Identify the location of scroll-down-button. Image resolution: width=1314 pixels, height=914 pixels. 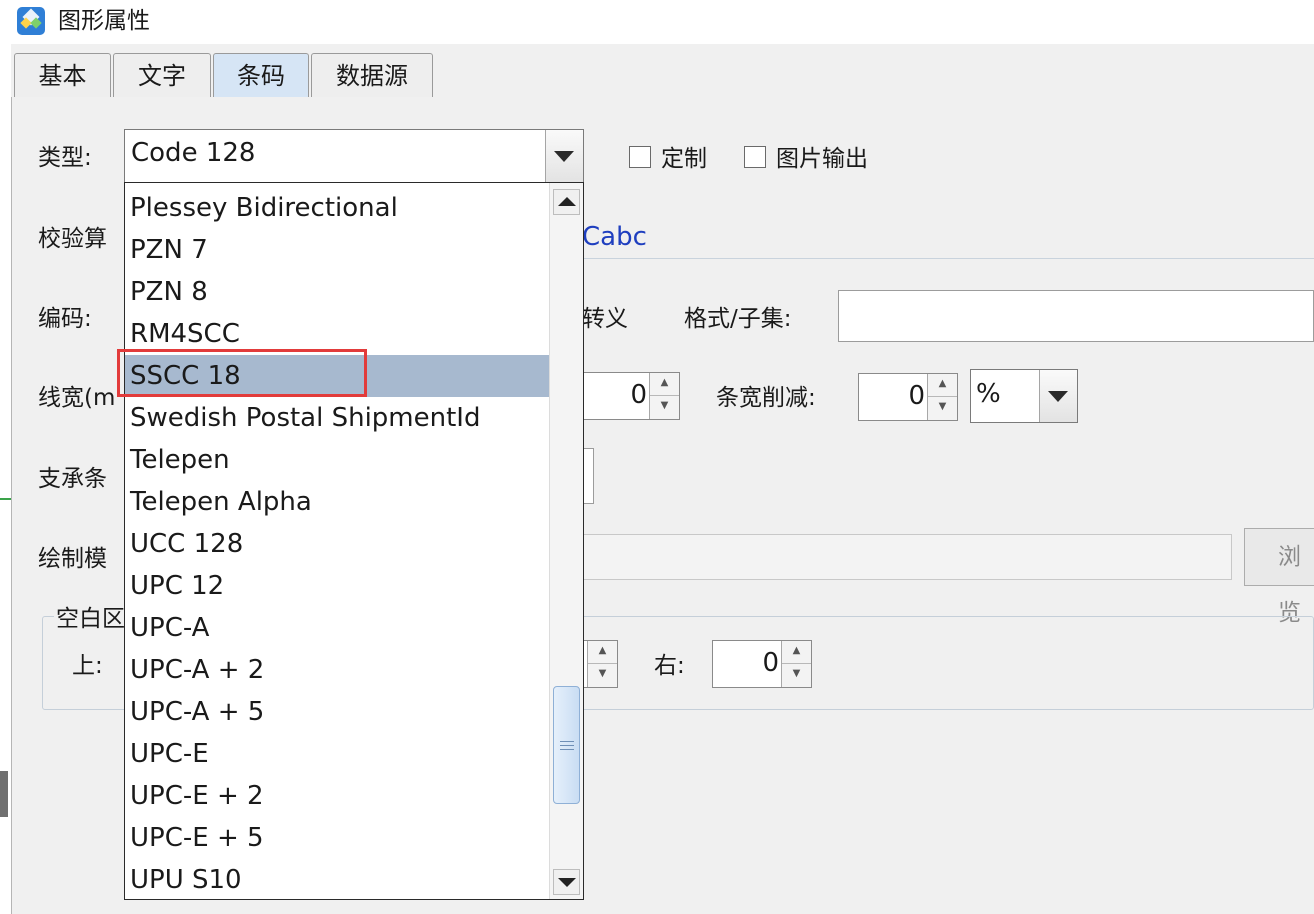
(566, 882).